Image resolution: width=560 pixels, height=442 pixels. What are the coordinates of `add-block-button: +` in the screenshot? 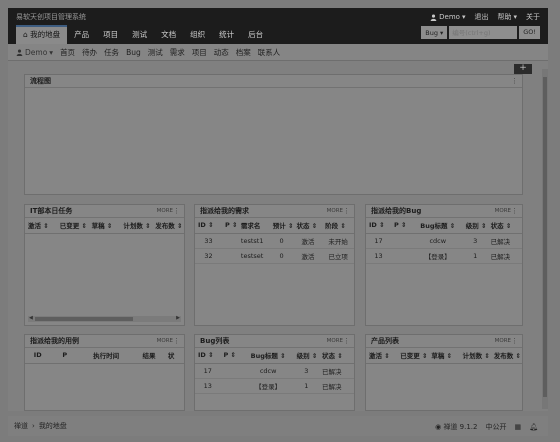 It's located at (523, 69).